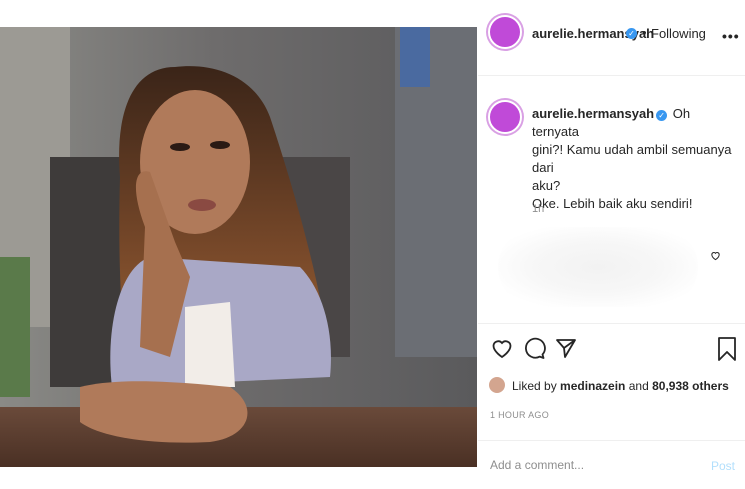  Describe the element at coordinates (505, 117) in the screenshot. I see `caption-avatar` at that location.